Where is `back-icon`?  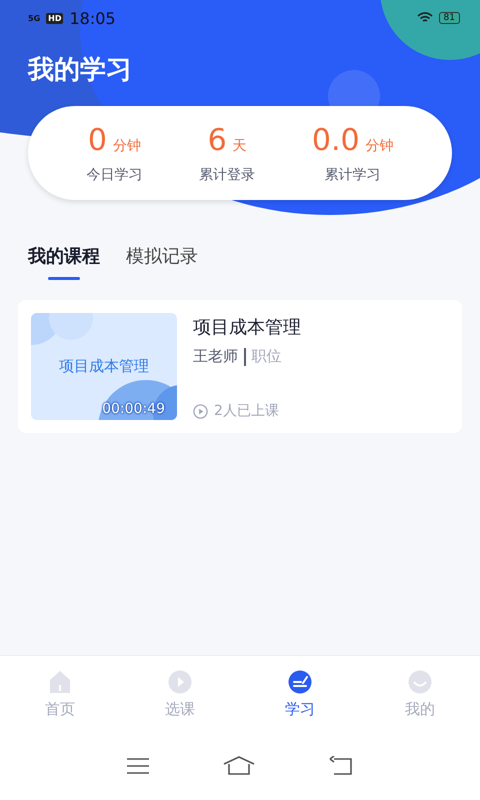
back-icon is located at coordinates (341, 766).